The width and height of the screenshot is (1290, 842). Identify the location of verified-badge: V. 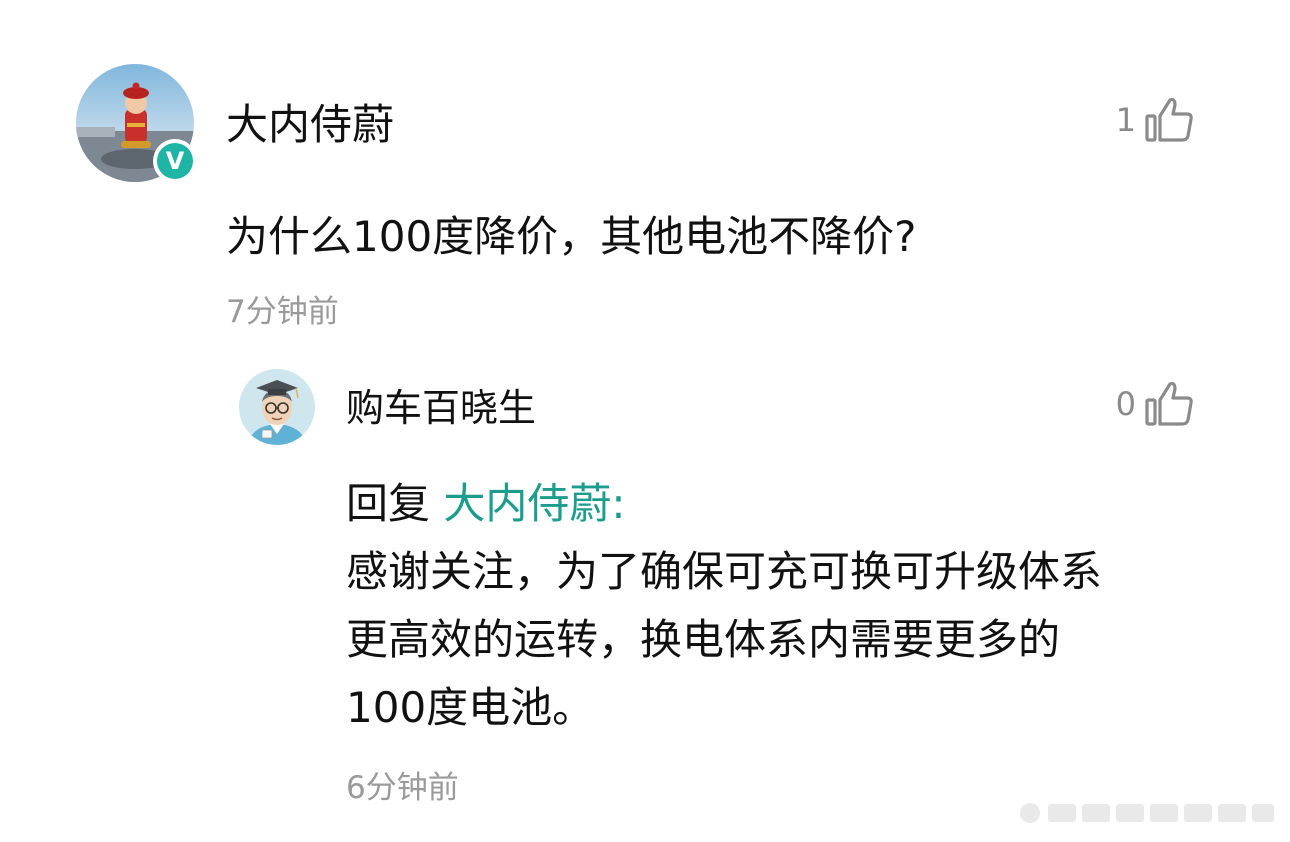
(175, 161).